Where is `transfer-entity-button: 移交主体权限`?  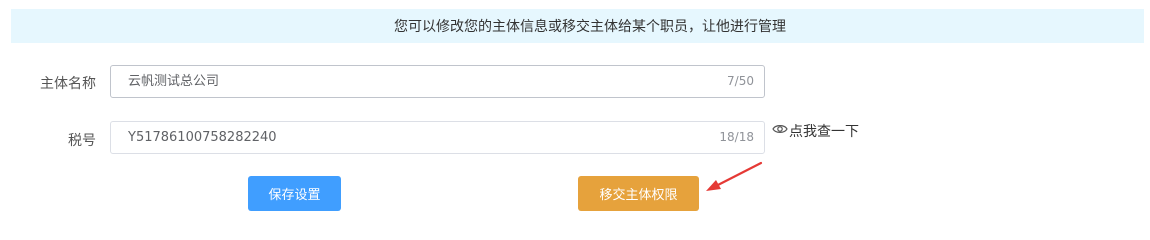 transfer-entity-button: 移交主体权限 is located at coordinates (638, 193).